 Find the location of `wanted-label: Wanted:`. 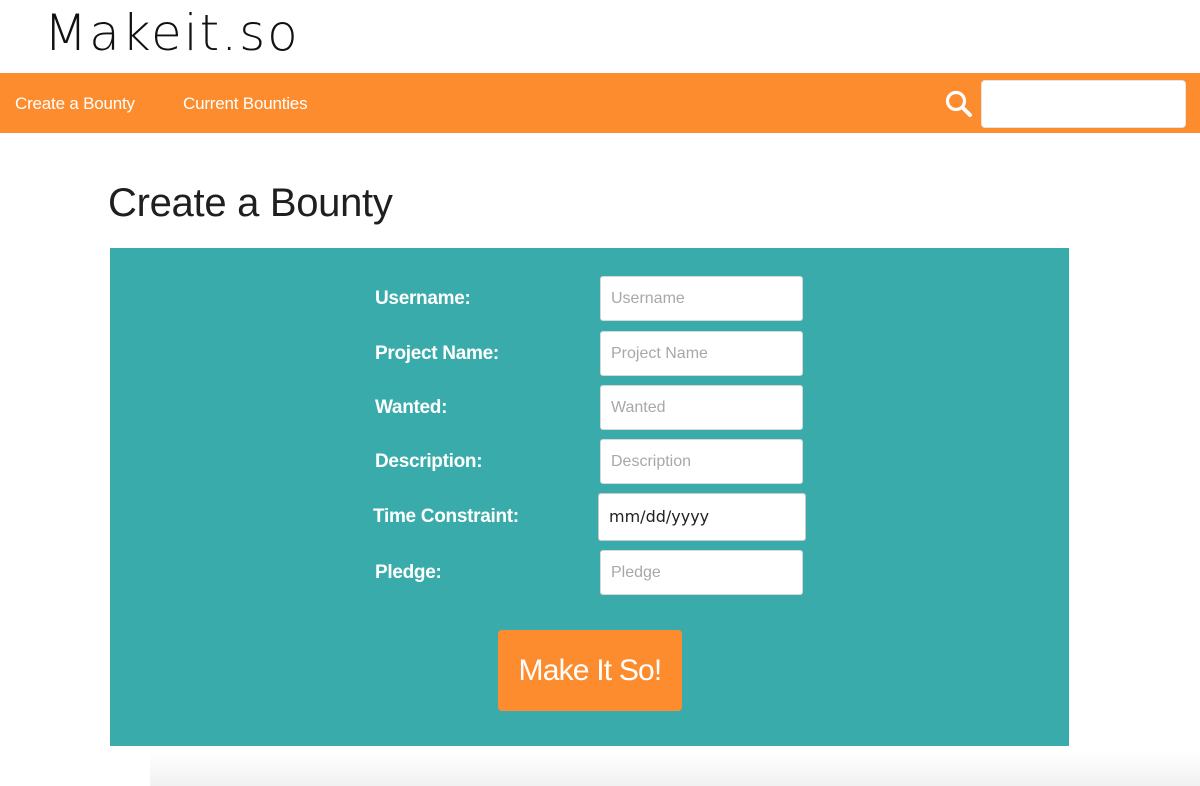

wanted-label: Wanted: is located at coordinates (411, 407).